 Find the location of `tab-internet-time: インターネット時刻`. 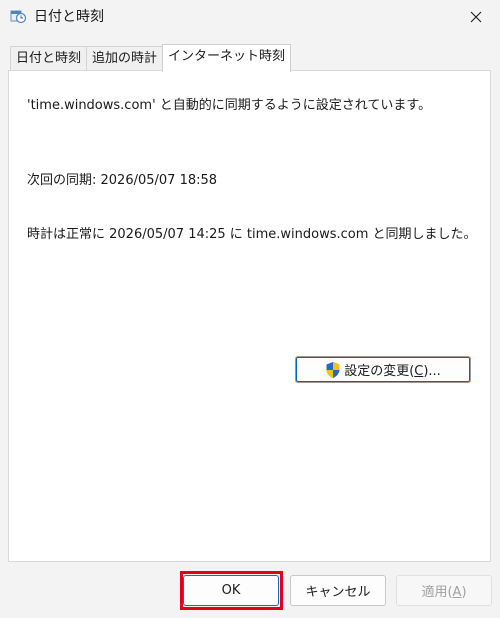

tab-internet-time: インターネット時刻 is located at coordinates (227, 58).